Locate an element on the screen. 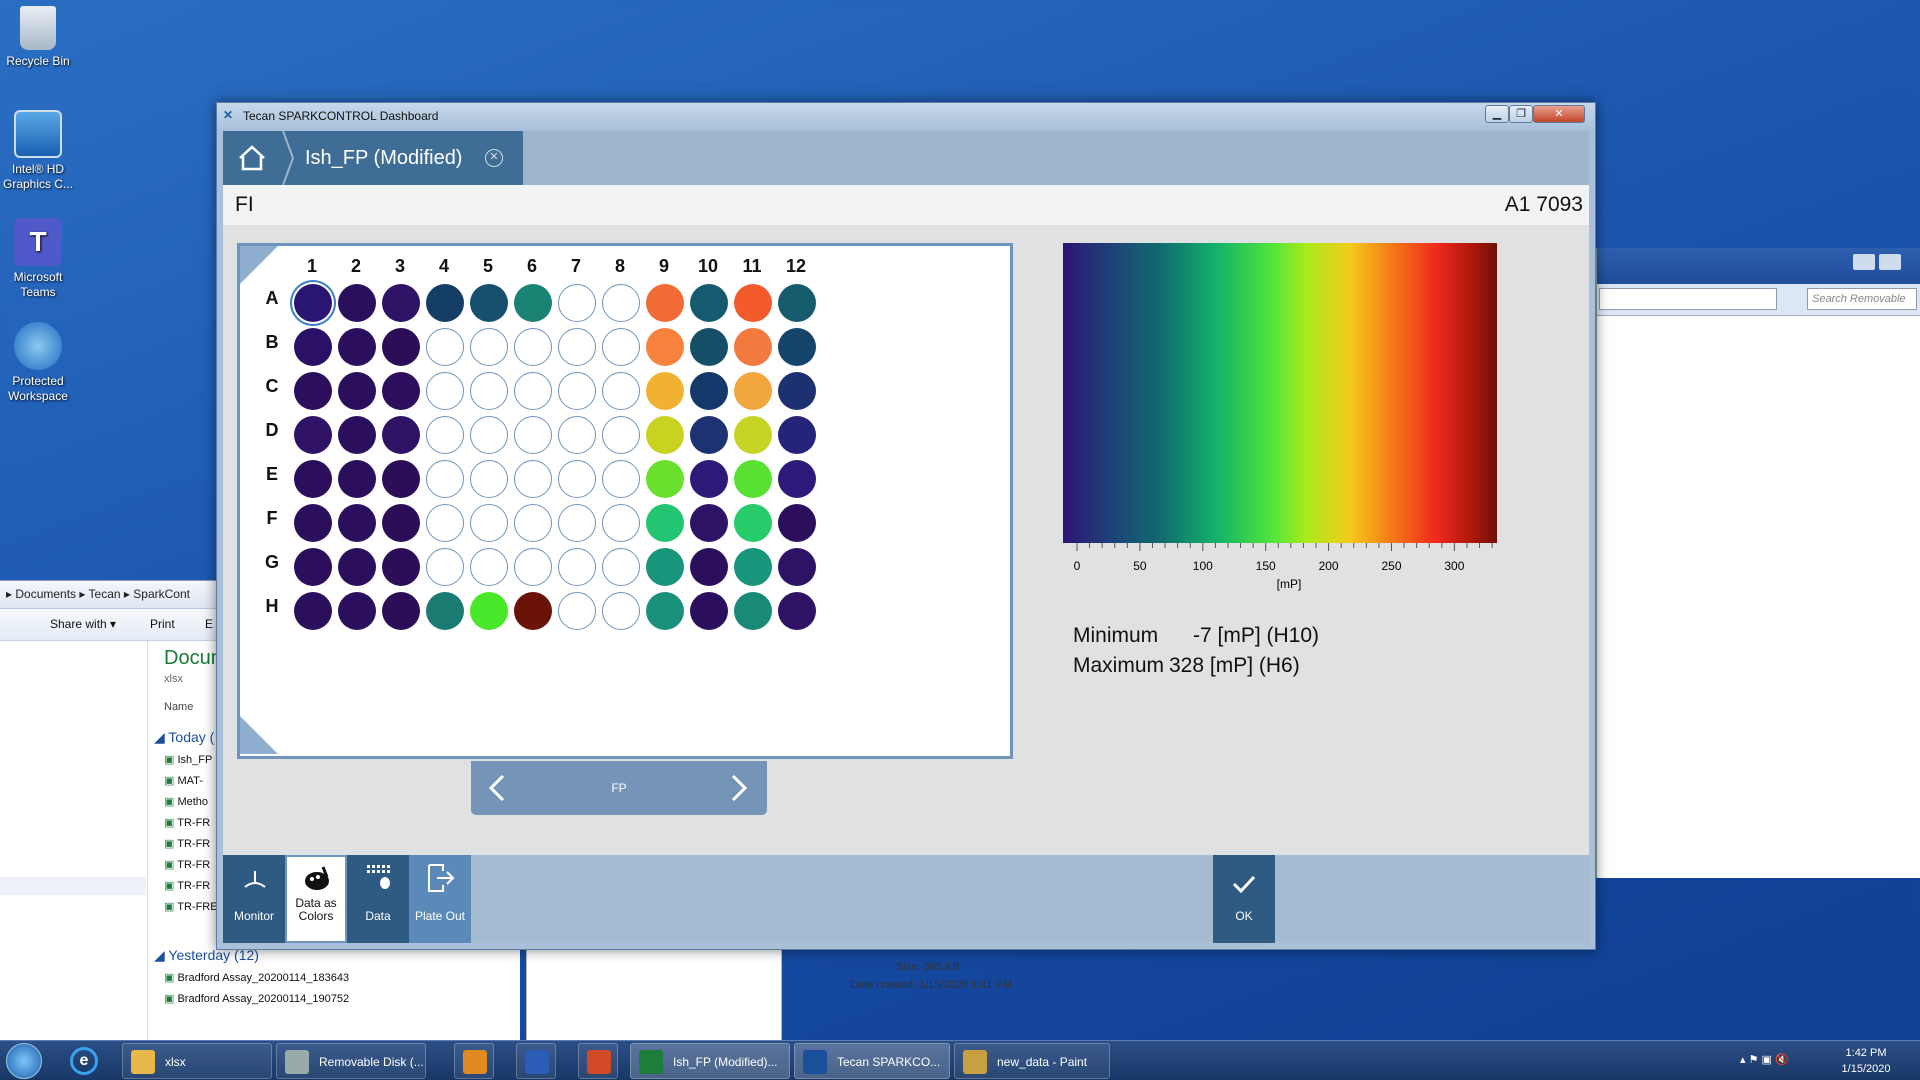 The width and height of the screenshot is (1920, 1080). column-header: 12 is located at coordinates (796, 266).